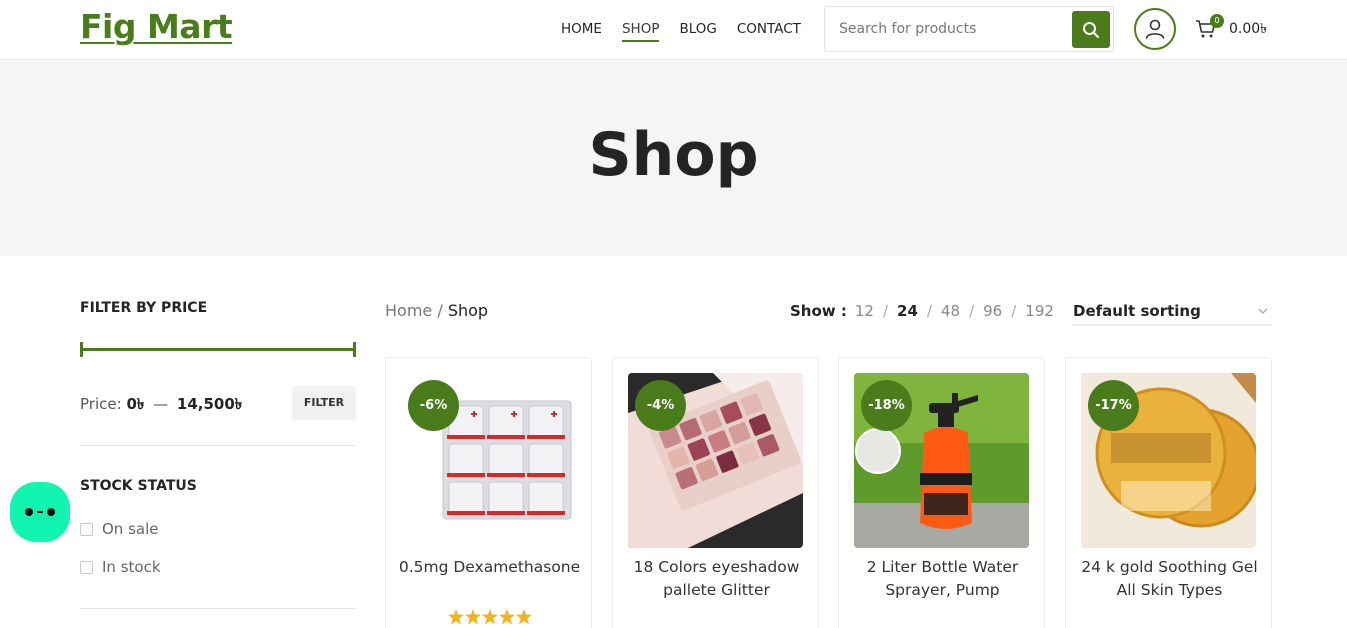 Image resolution: width=1347 pixels, height=628 pixels. Describe the element at coordinates (138, 486) in the screenshot. I see `stock-status-title: STOCK STATUS` at that location.